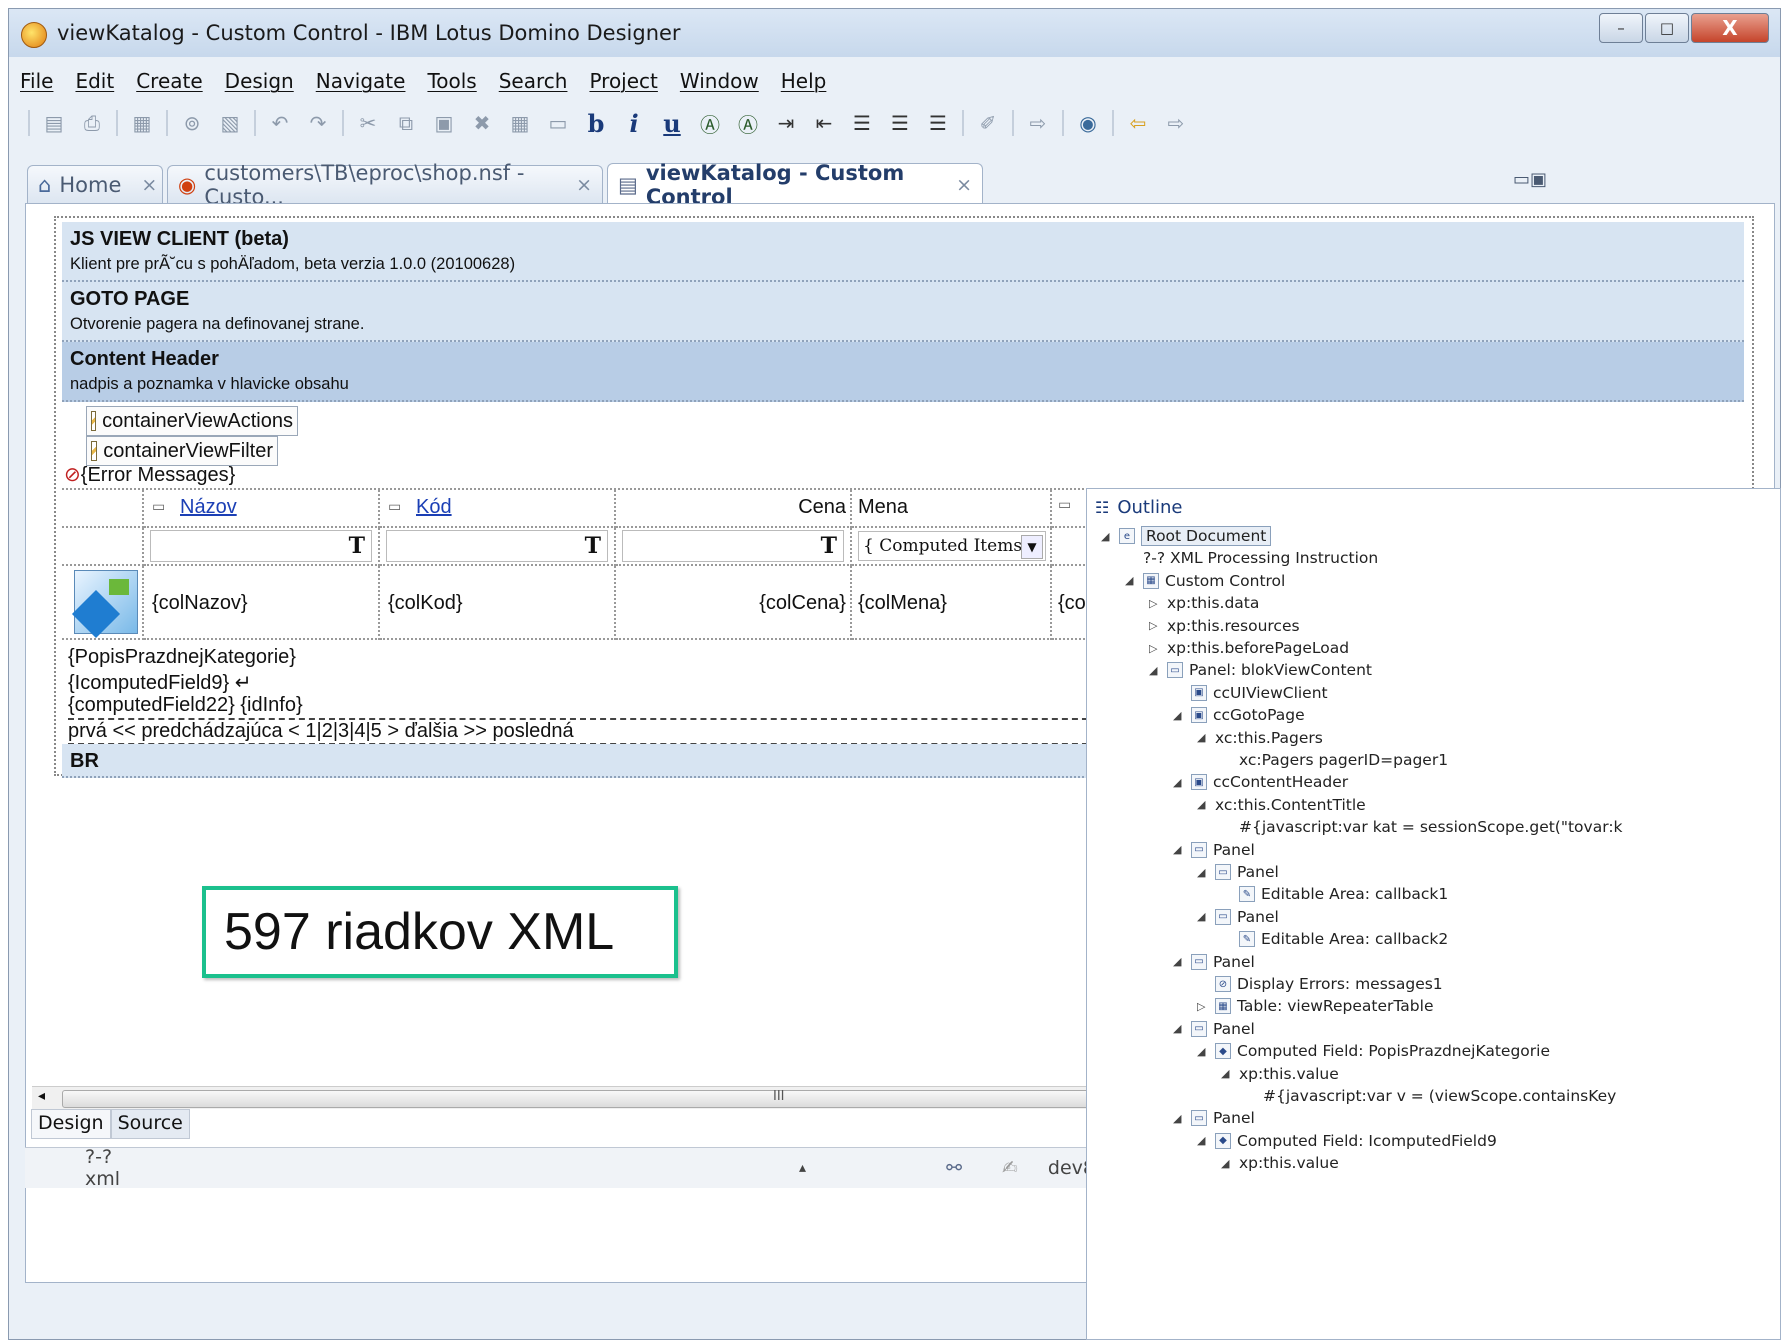 The height and width of the screenshot is (1340, 1781). What do you see at coordinates (623, 81) in the screenshot?
I see `menu-project: Project` at bounding box center [623, 81].